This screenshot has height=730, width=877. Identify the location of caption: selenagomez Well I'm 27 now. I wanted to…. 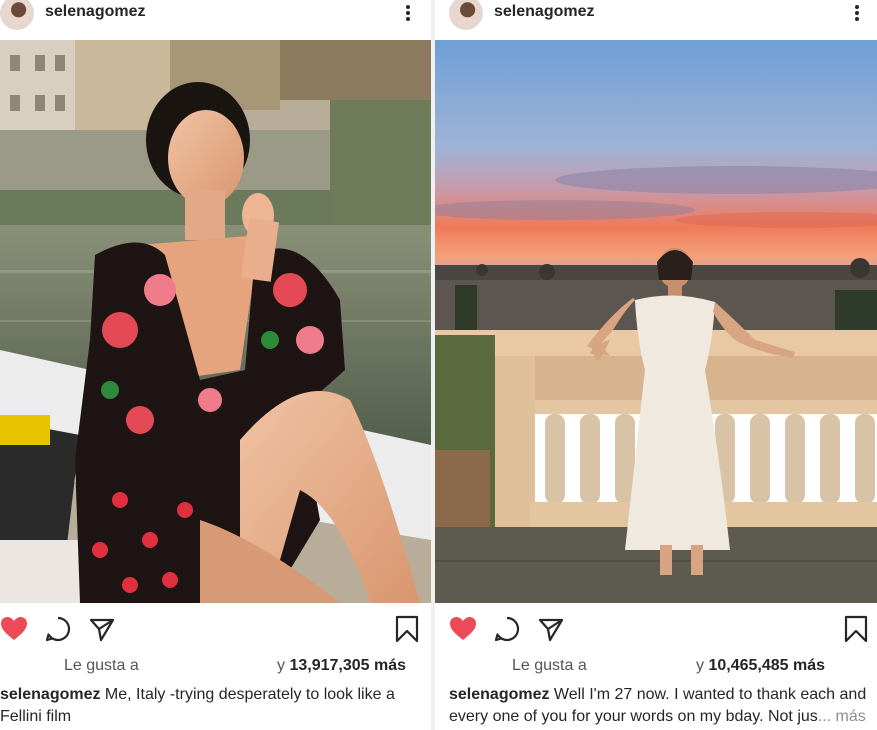
(661, 706).